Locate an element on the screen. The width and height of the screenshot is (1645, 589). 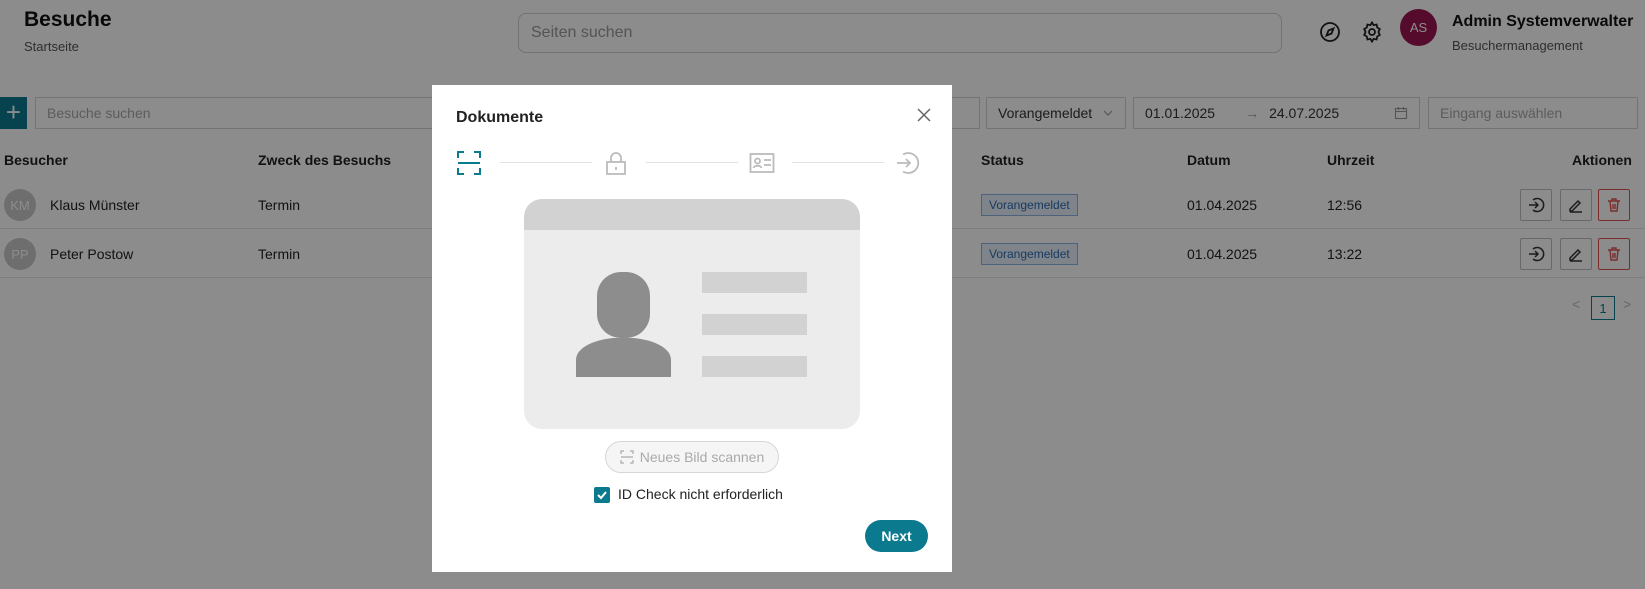
scan-step-icon is located at coordinates (469, 163).